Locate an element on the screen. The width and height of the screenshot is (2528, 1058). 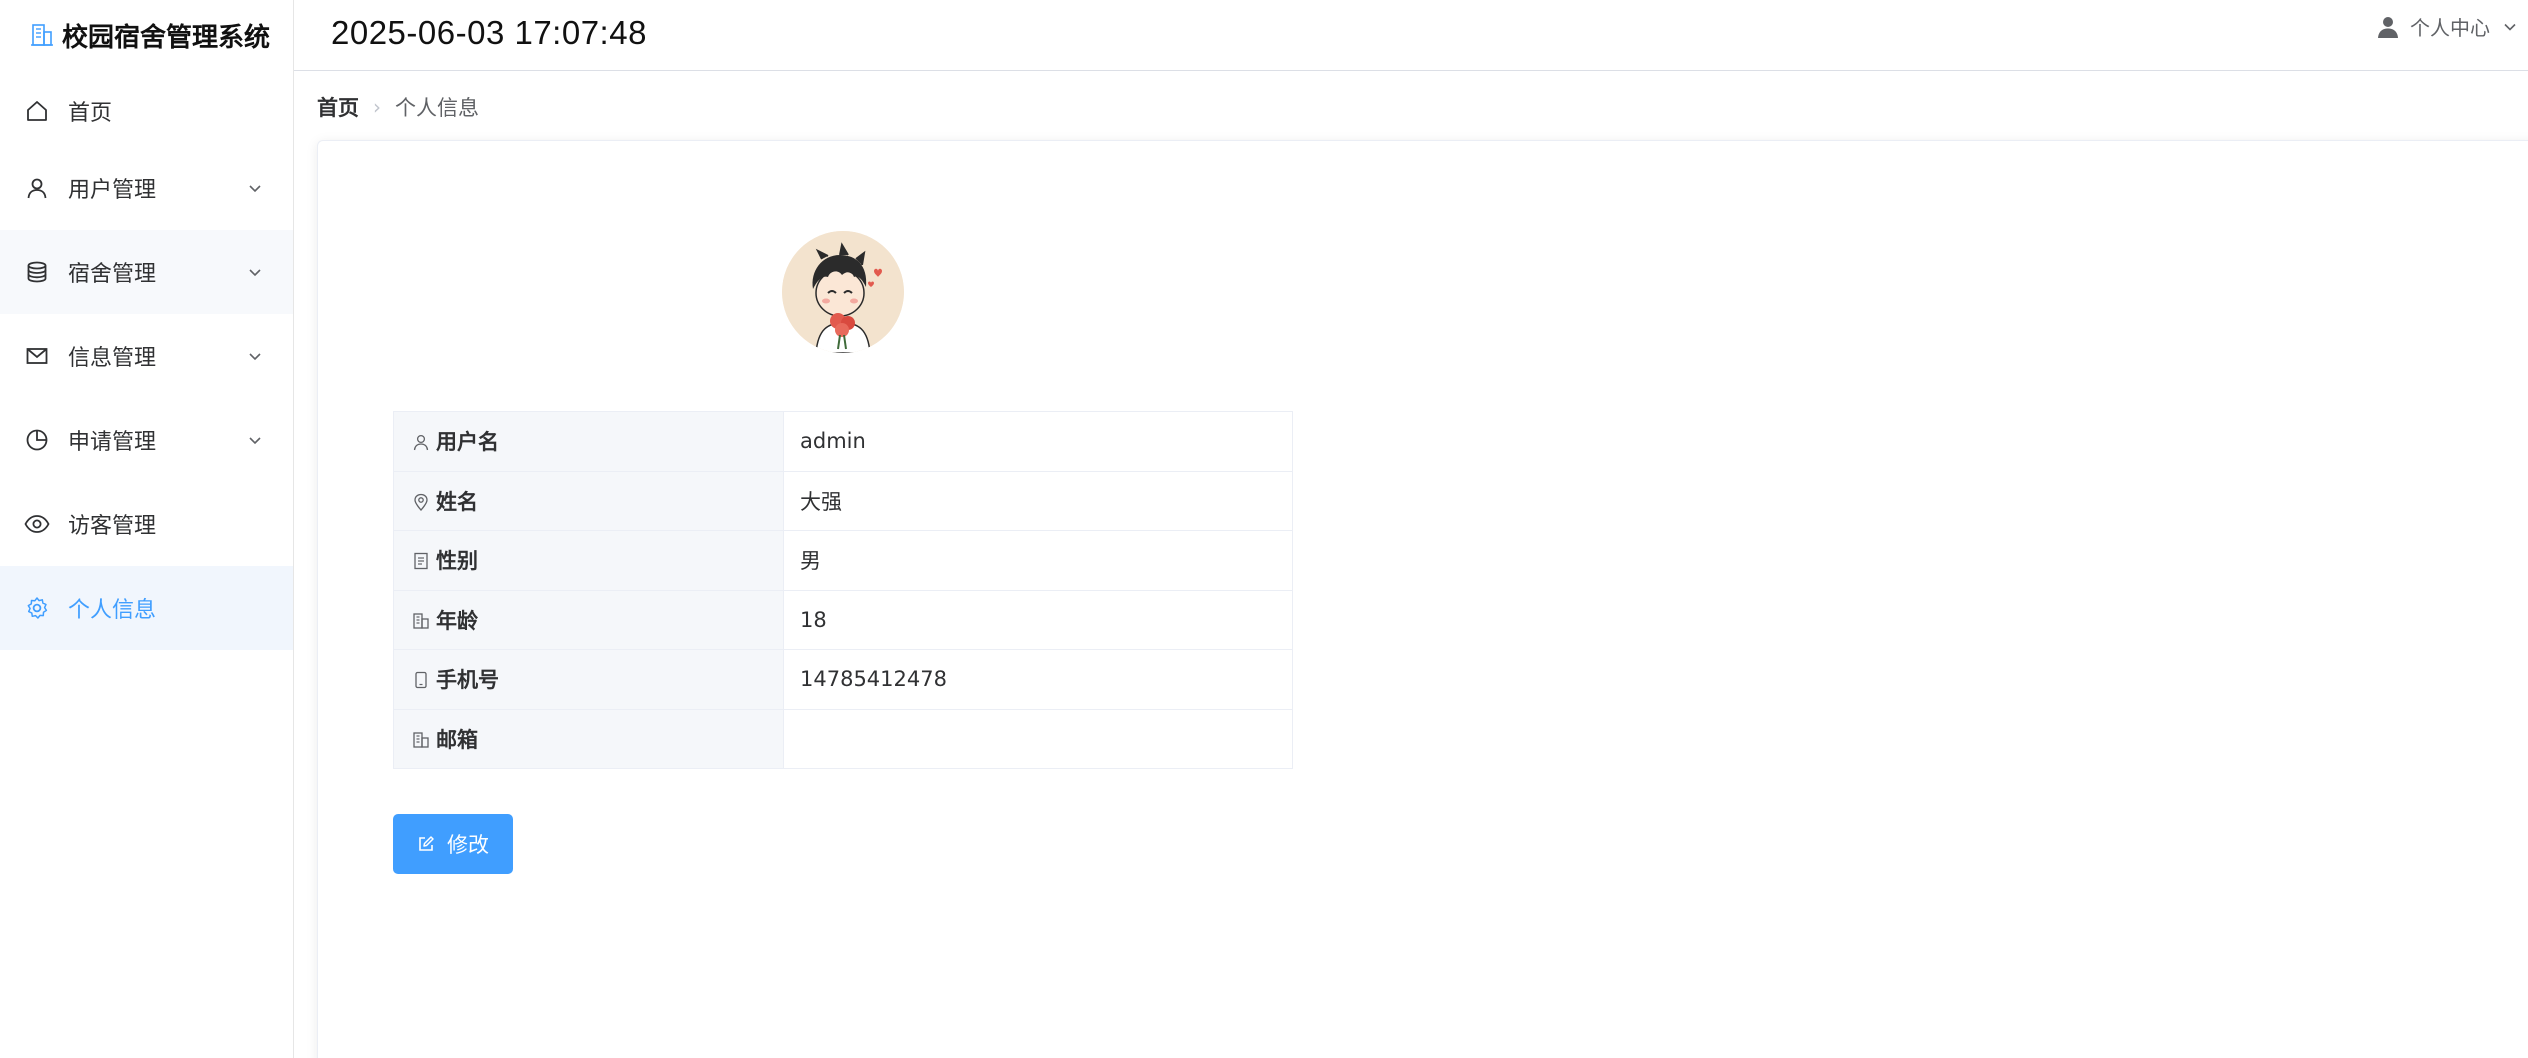
field-label: 用户名 is located at coordinates (467, 442).